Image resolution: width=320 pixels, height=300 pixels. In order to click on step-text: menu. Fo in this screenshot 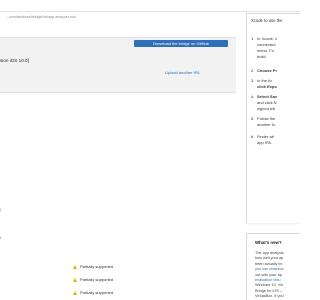, I will do `click(265, 50)`.